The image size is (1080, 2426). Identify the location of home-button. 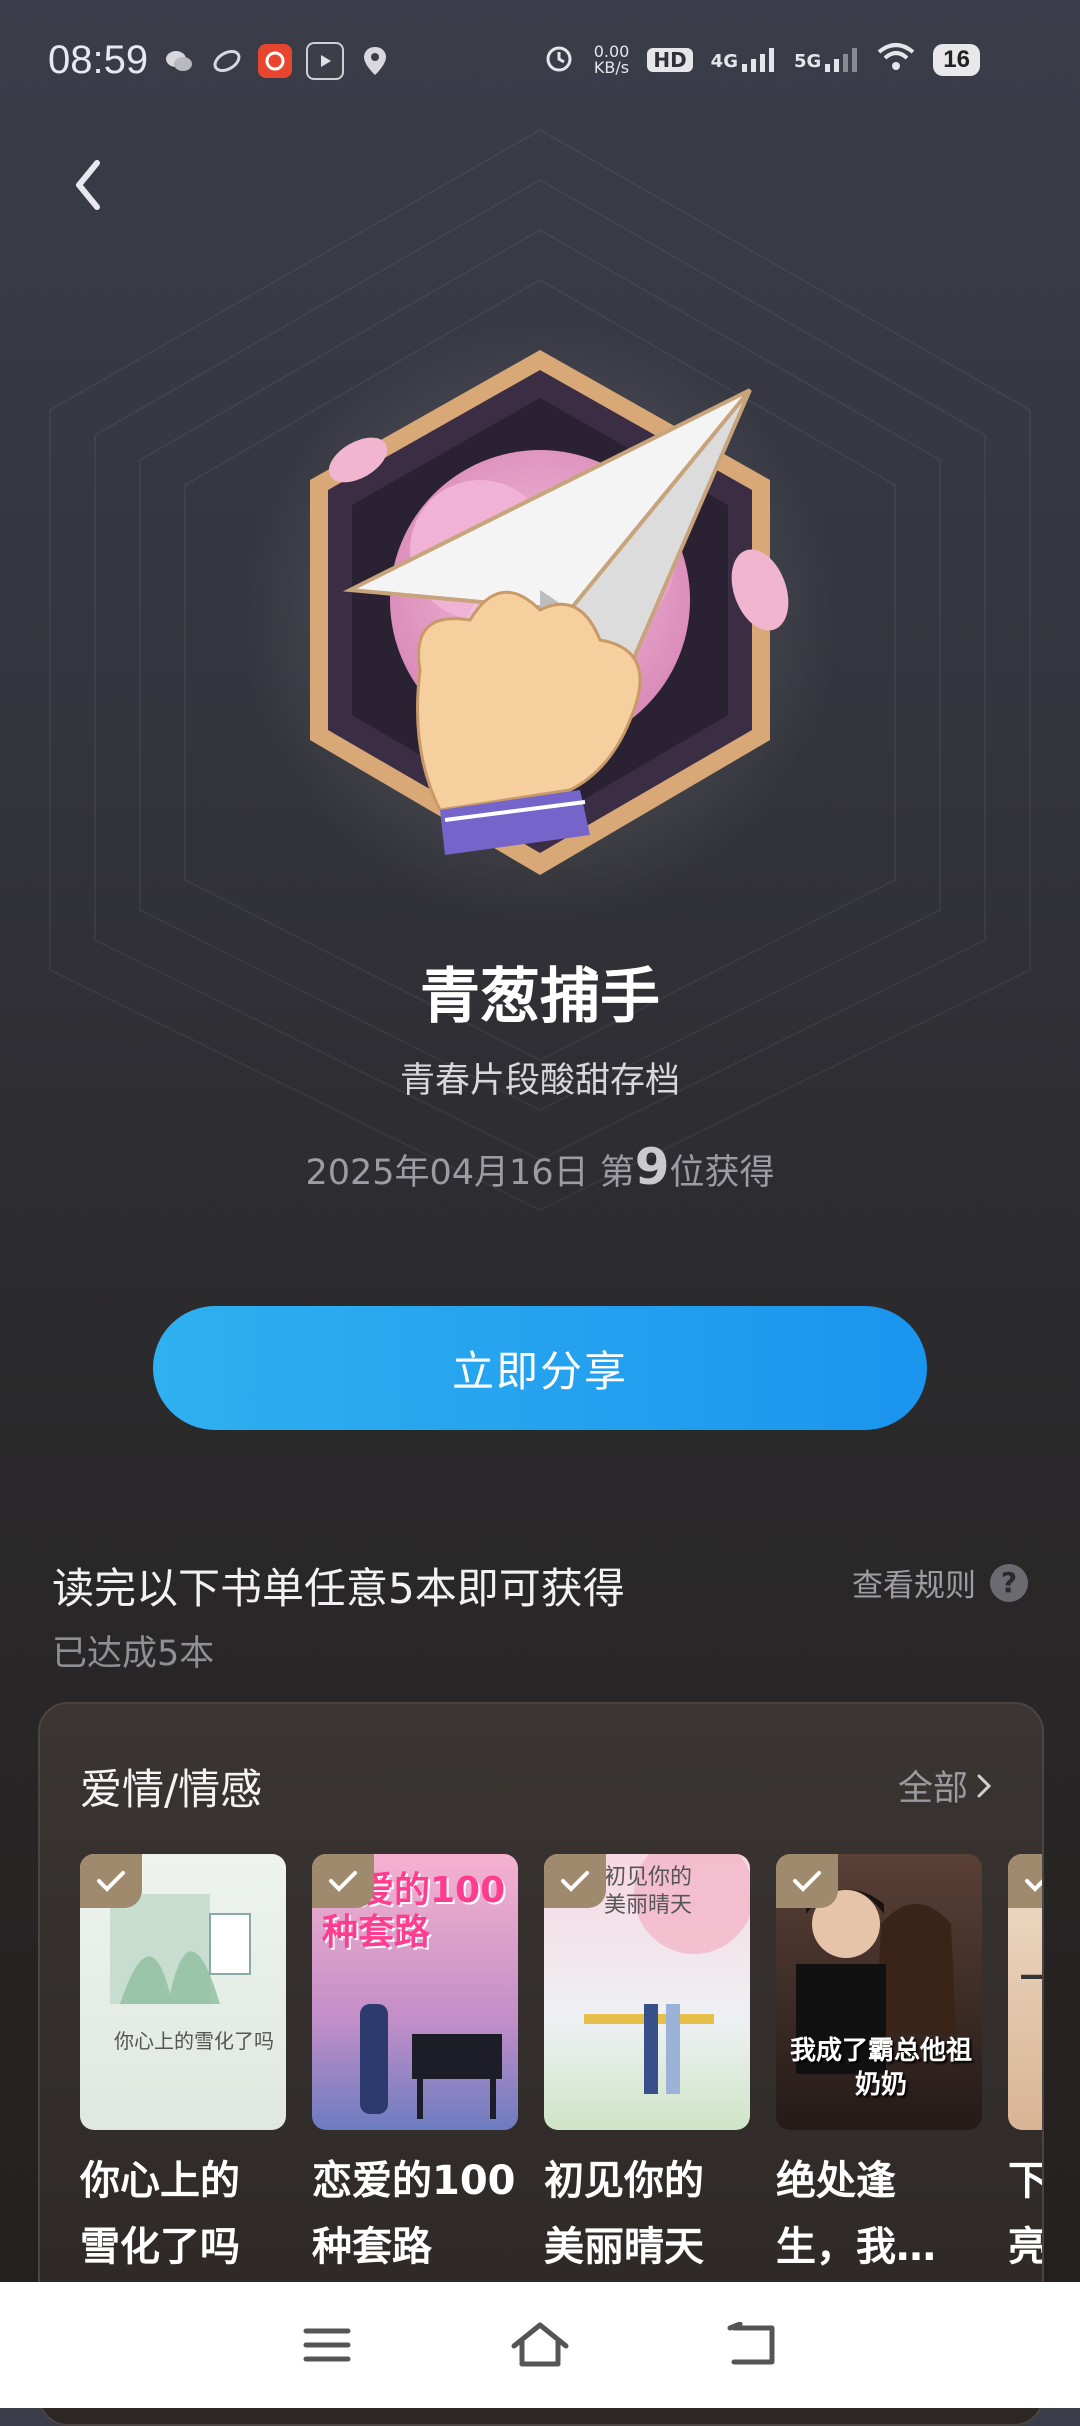
(540, 2345).